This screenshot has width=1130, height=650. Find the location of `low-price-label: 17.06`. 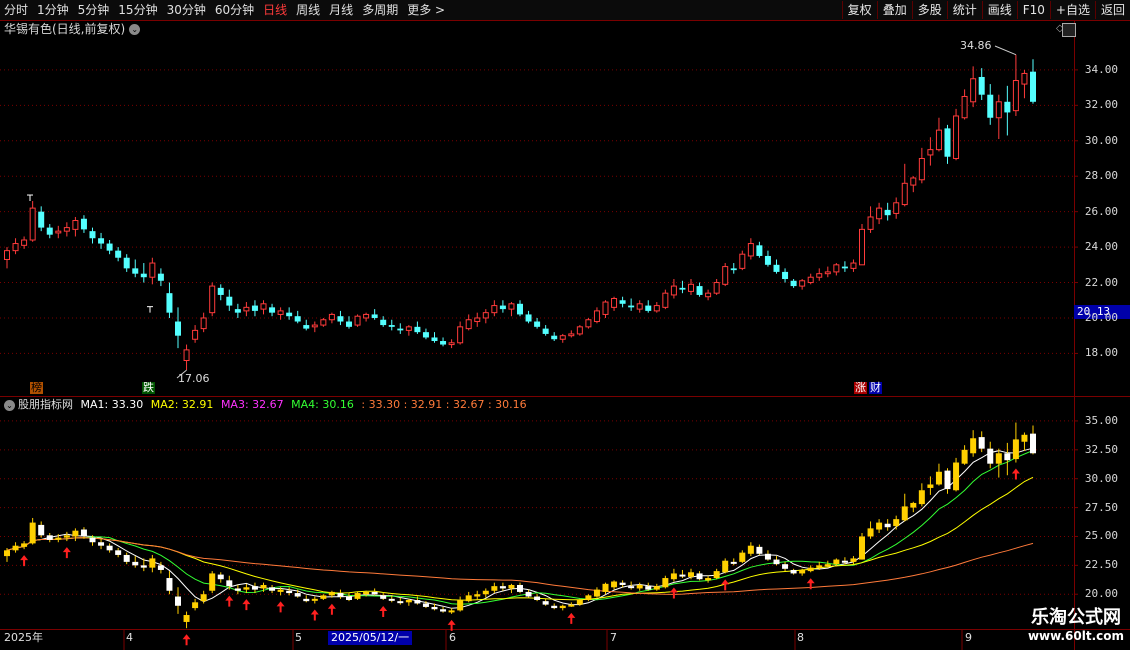

low-price-label: 17.06 is located at coordinates (194, 378).